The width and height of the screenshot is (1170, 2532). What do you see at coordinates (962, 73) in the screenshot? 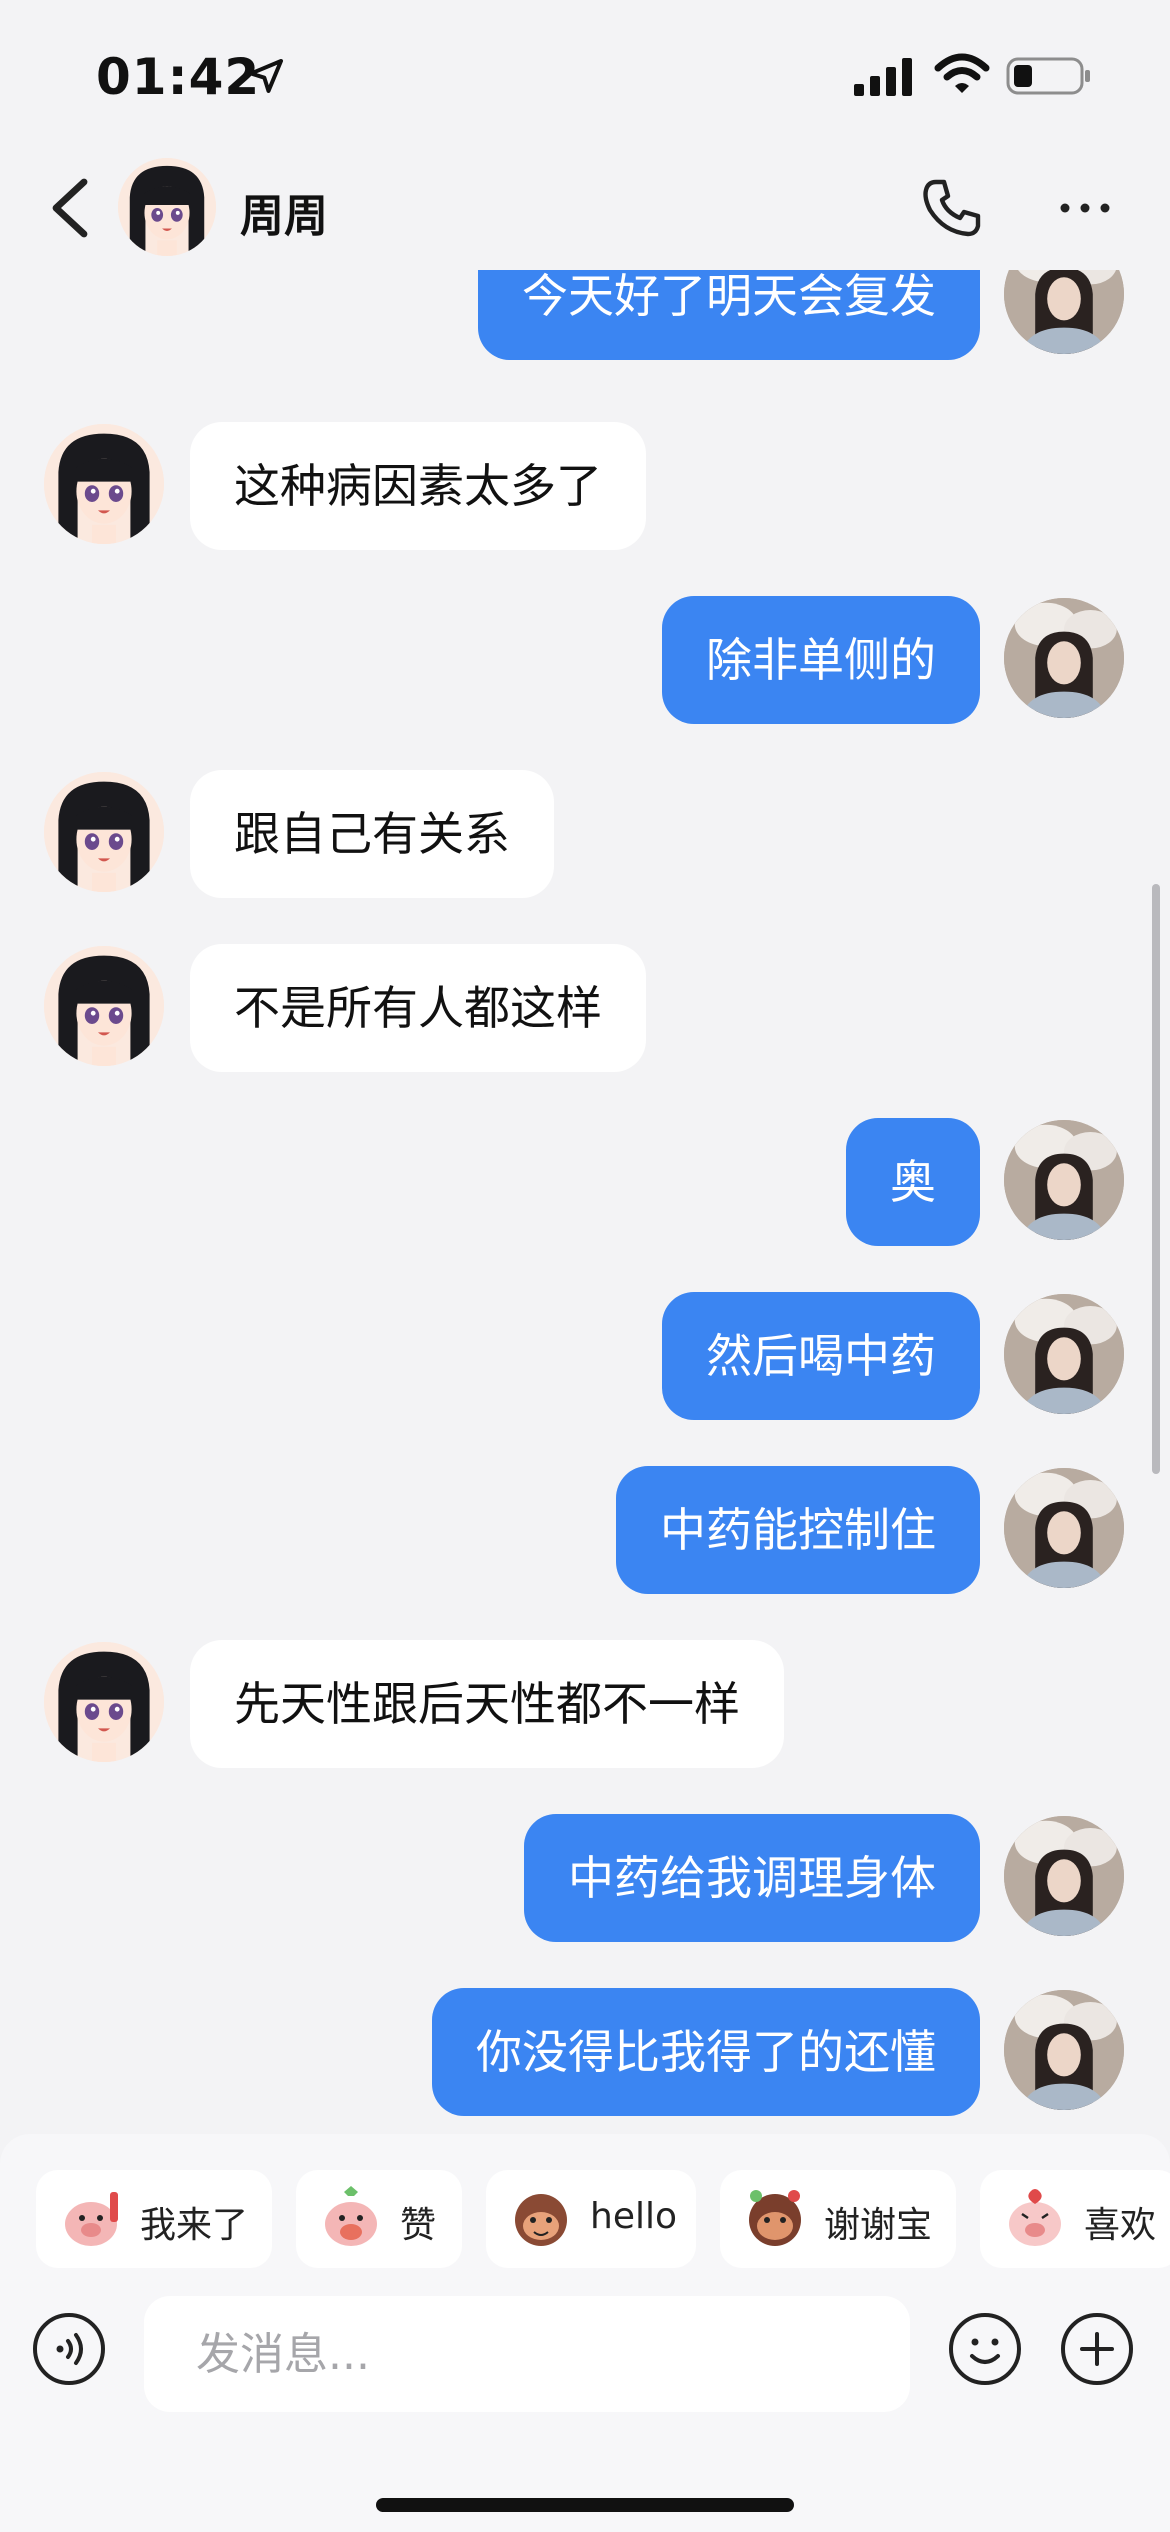
I see `wifi-icon` at bounding box center [962, 73].